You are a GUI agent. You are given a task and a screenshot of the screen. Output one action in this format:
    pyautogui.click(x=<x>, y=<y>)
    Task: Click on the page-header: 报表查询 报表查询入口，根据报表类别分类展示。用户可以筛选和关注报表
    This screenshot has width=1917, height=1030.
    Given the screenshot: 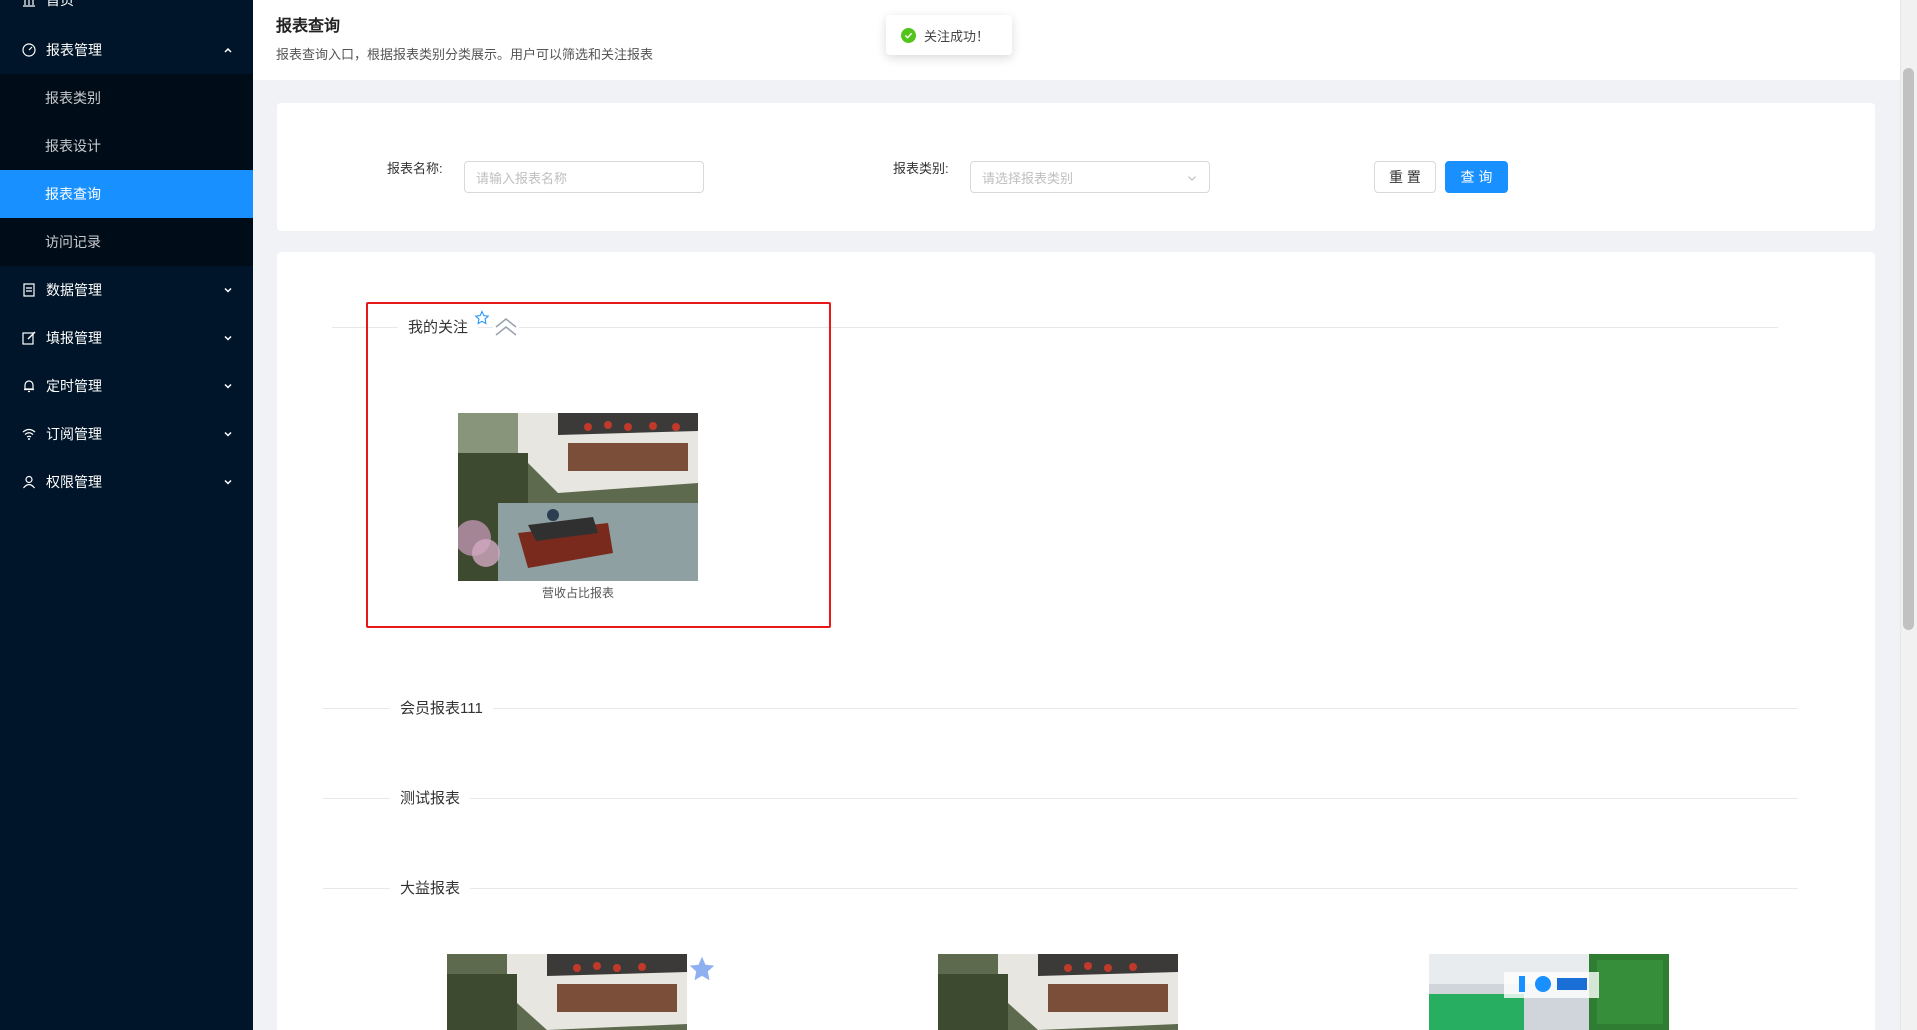 What is the action you would take?
    pyautogui.click(x=1076, y=40)
    